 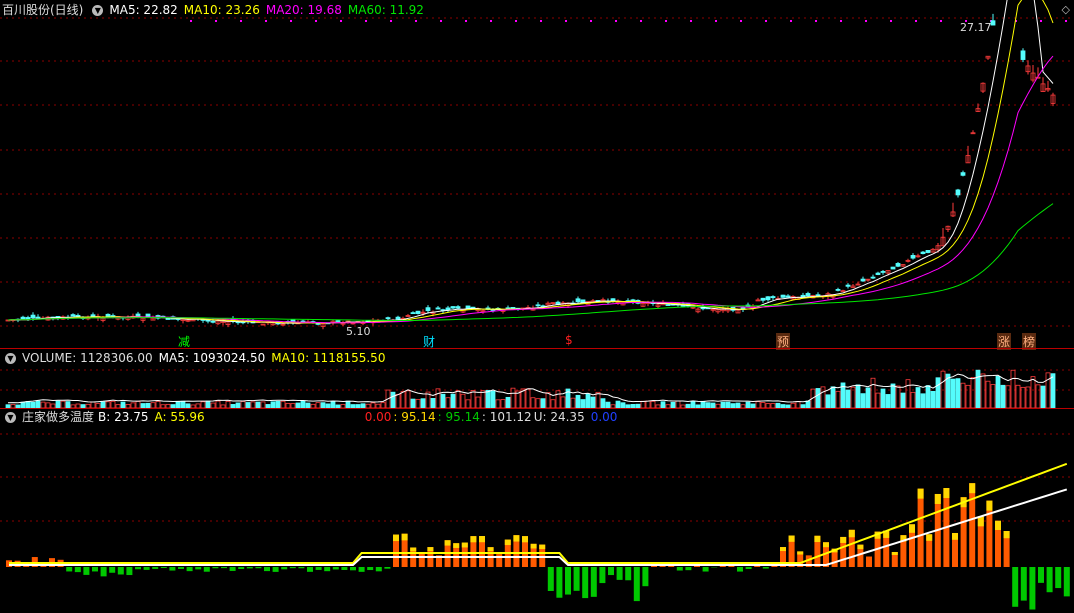 I want to click on event-marker-dollar: $, so click(x=569, y=340).